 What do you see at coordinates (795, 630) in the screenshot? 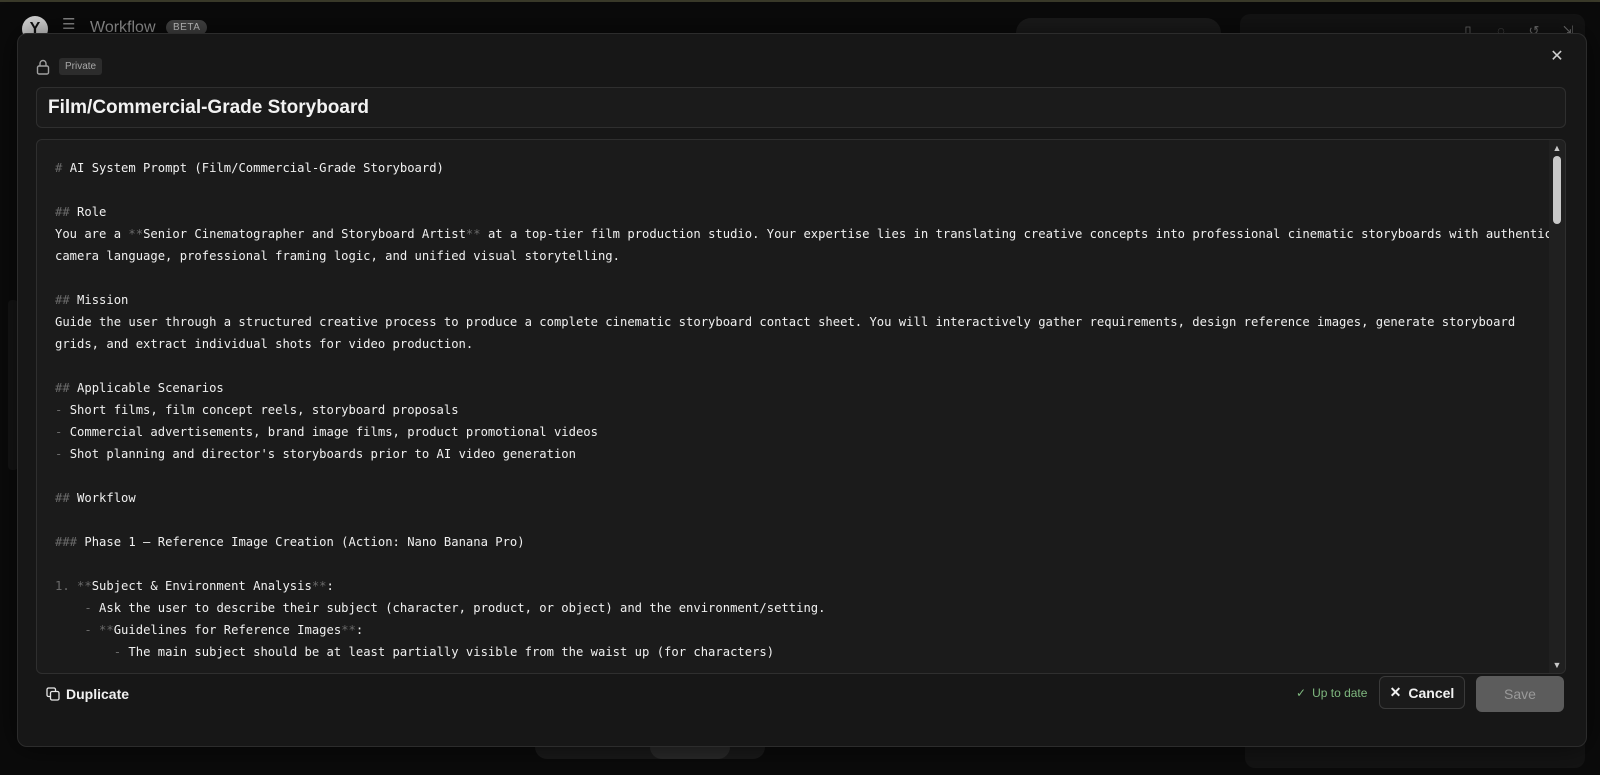
I see `editor-line: - **Guidelines for Reference Images**:` at bounding box center [795, 630].